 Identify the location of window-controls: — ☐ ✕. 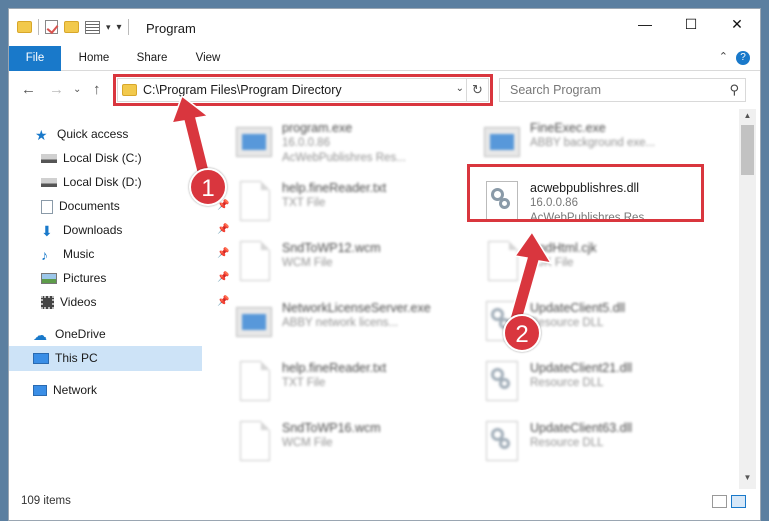
(691, 24).